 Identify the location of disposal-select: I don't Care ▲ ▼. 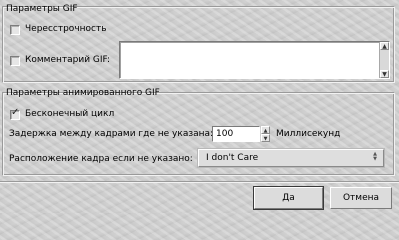
(291, 158).